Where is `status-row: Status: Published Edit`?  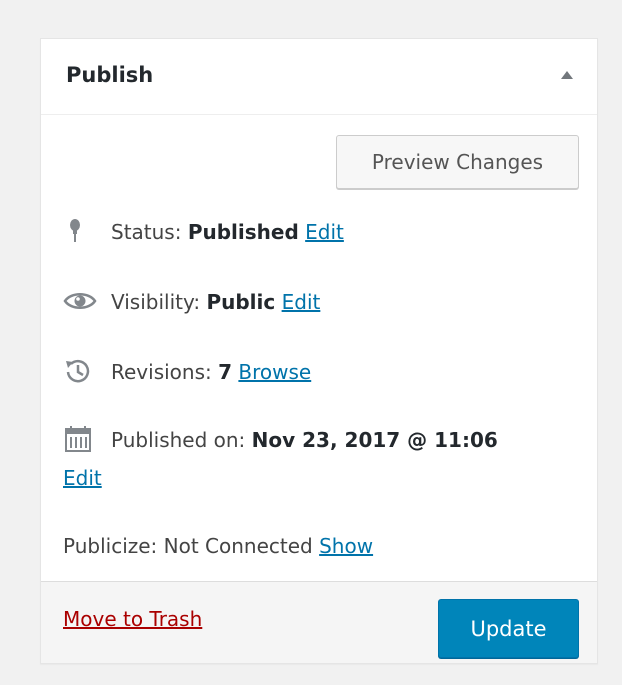
status-row: Status: Published Edit is located at coordinates (203, 233).